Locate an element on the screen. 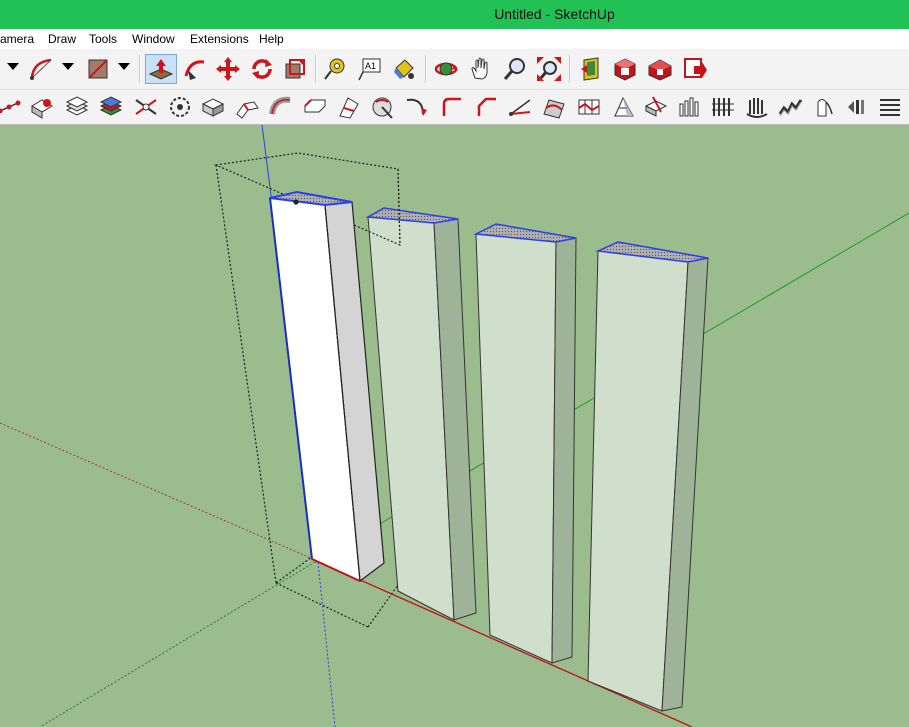 The width and height of the screenshot is (909, 727). offset-button is located at coordinates (521, 107).